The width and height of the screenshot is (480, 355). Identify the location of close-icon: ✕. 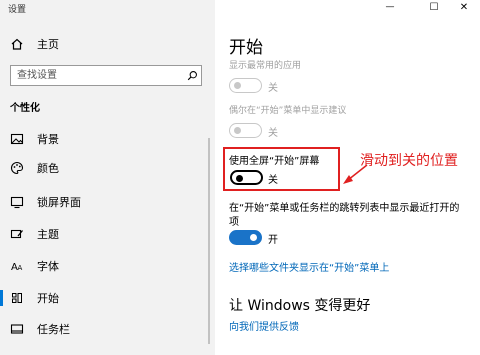
(464, 7).